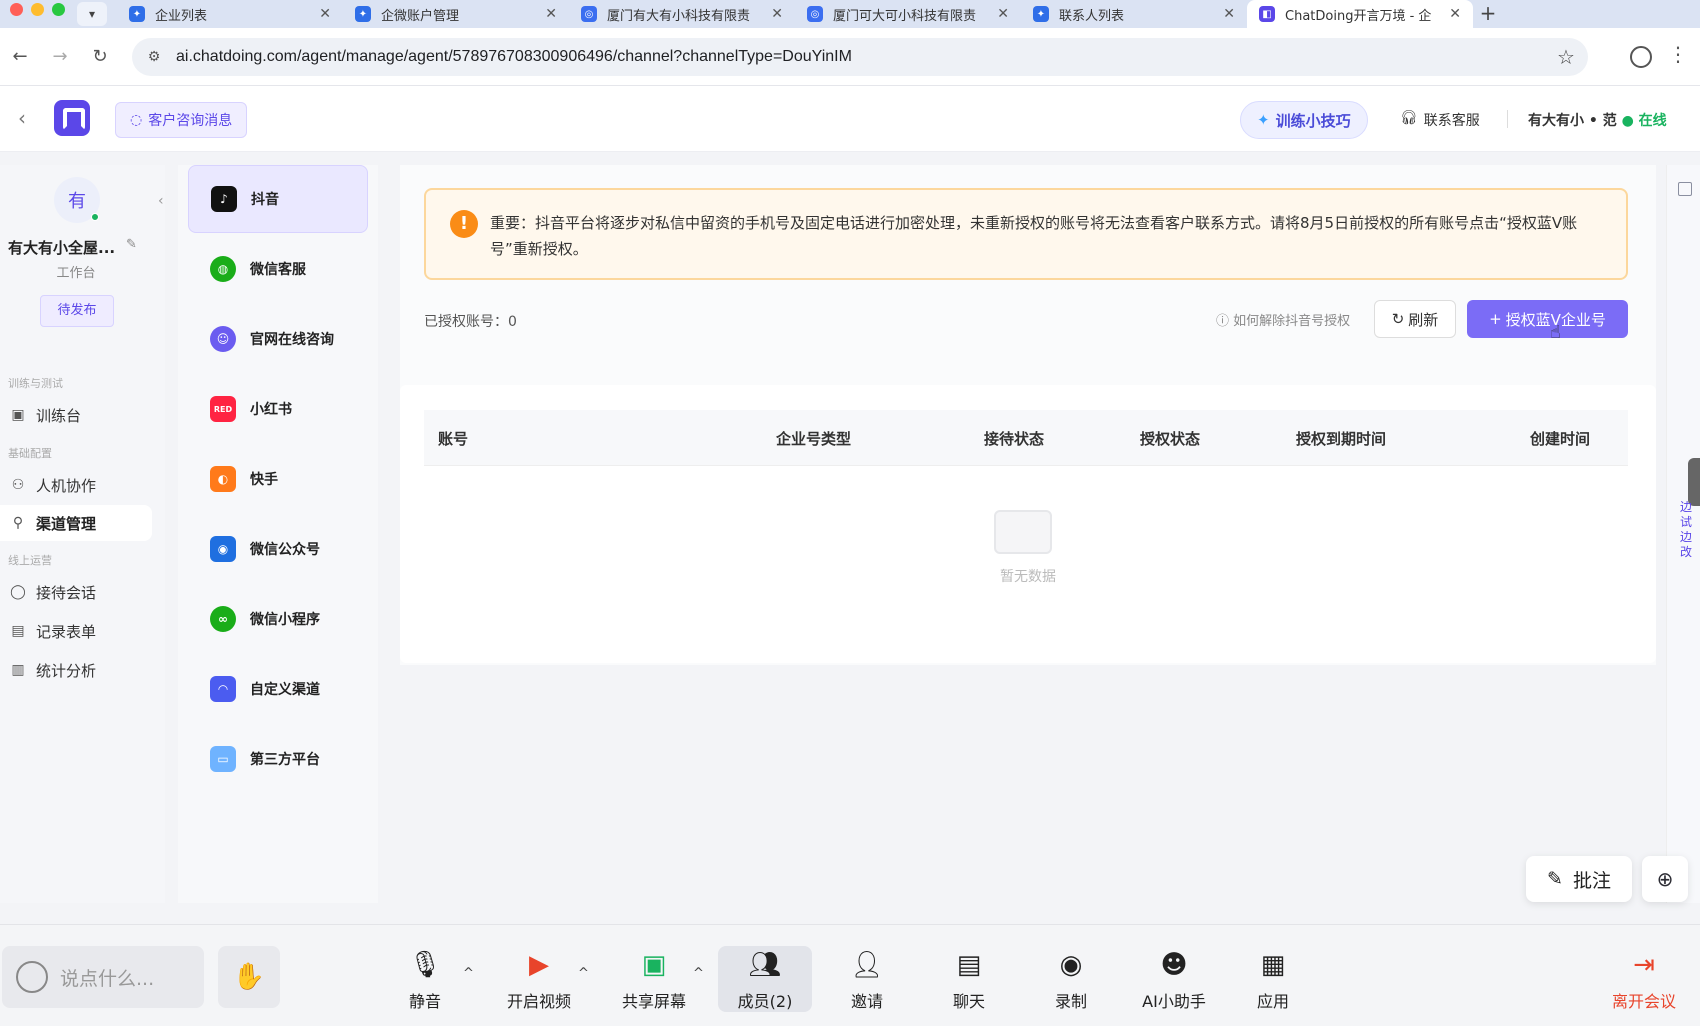 This screenshot has height=1026, width=1700. What do you see at coordinates (1694, 482) in the screenshot?
I see `rail-expand-handle` at bounding box center [1694, 482].